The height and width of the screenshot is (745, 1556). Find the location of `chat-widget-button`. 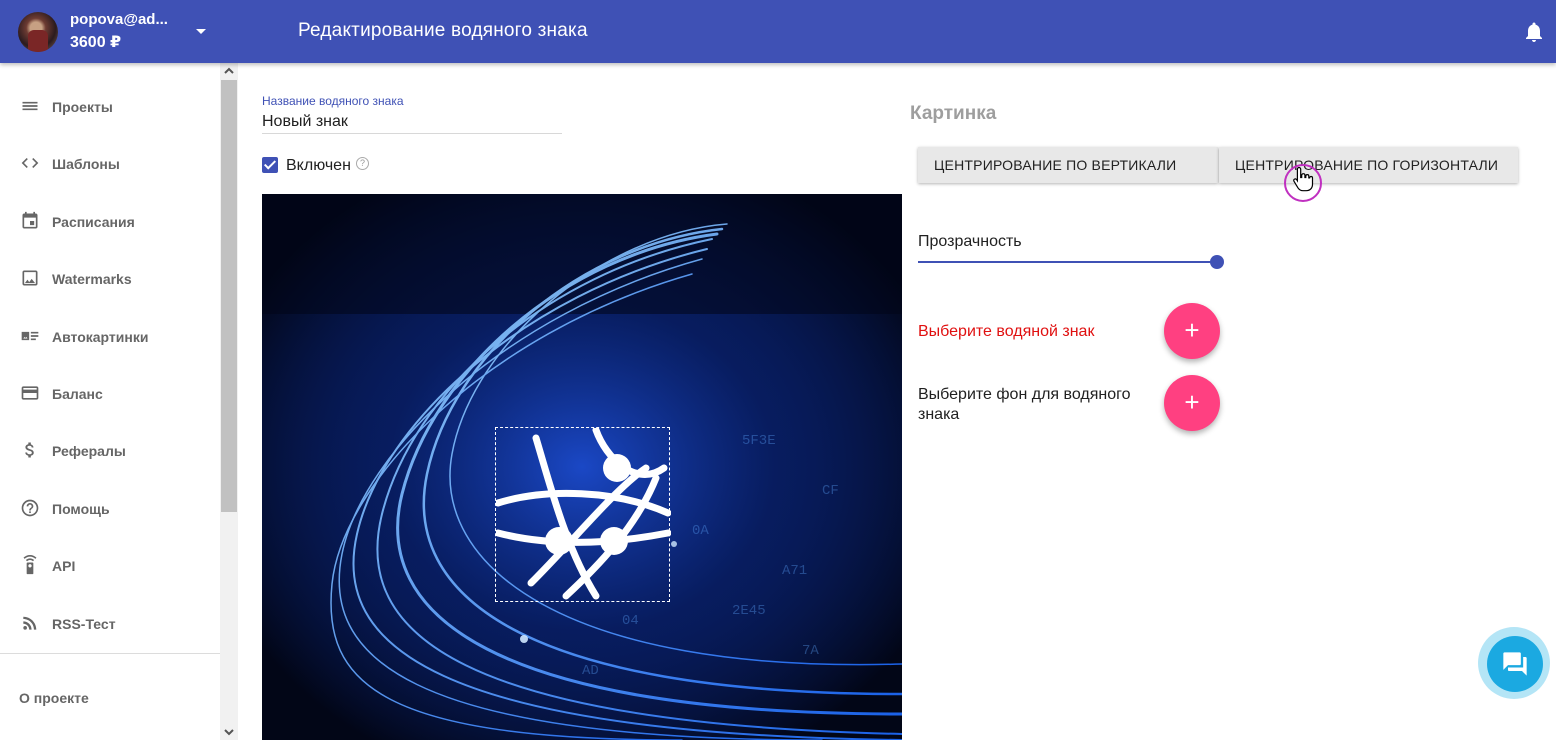

chat-widget-button is located at coordinates (1515, 664).